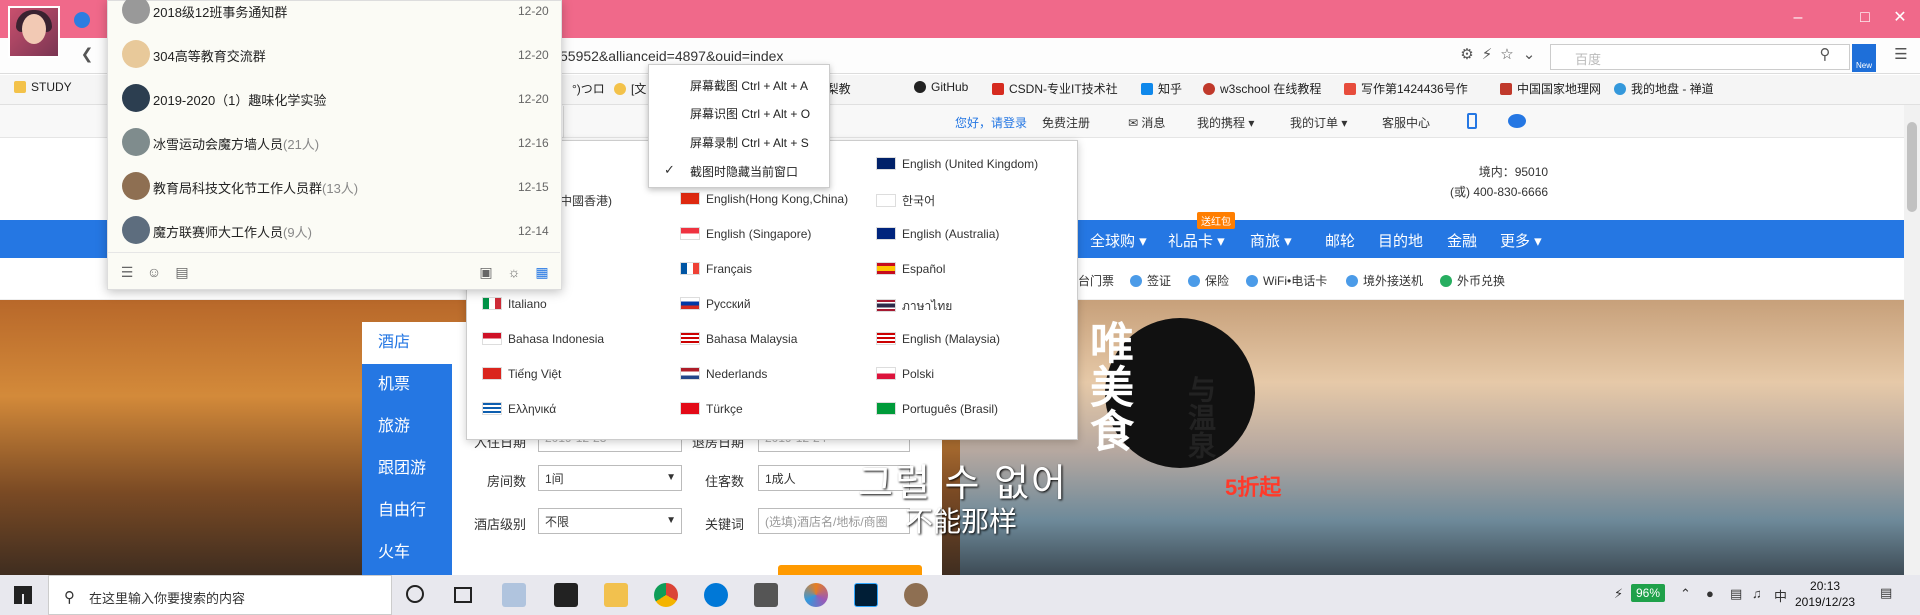  I want to click on lang-option: Français, so click(716, 269).